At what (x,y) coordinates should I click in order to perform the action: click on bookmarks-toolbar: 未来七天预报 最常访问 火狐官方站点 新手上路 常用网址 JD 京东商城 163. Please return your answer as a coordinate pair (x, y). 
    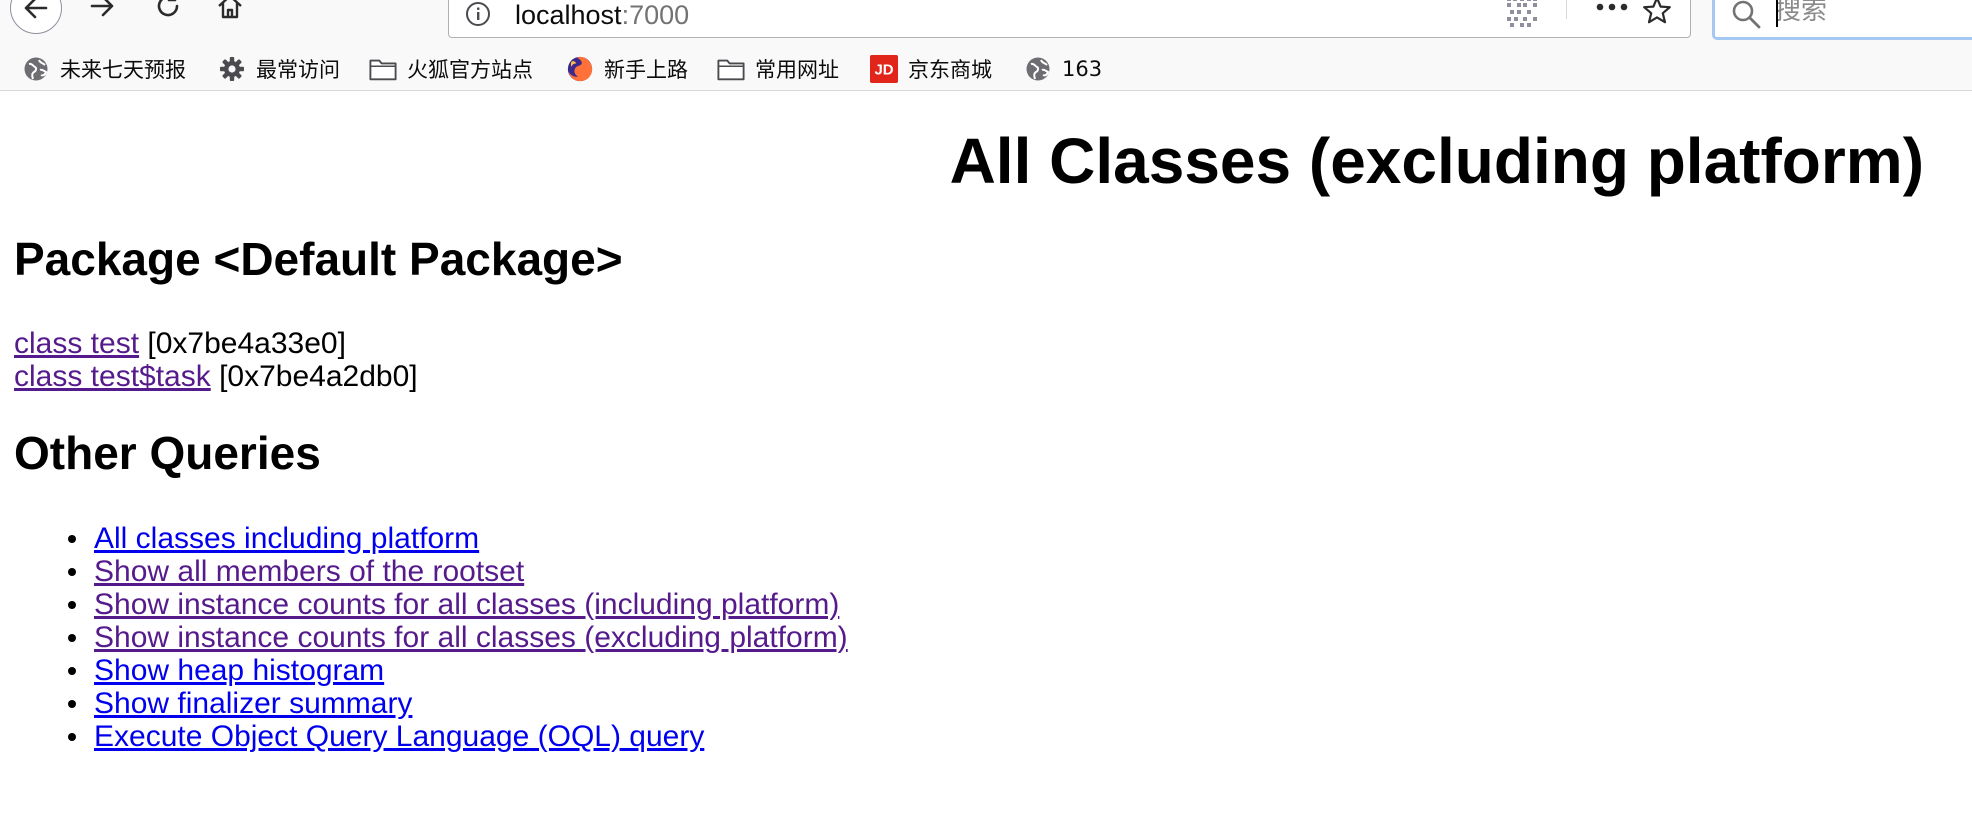
    Looking at the image, I should click on (986, 69).